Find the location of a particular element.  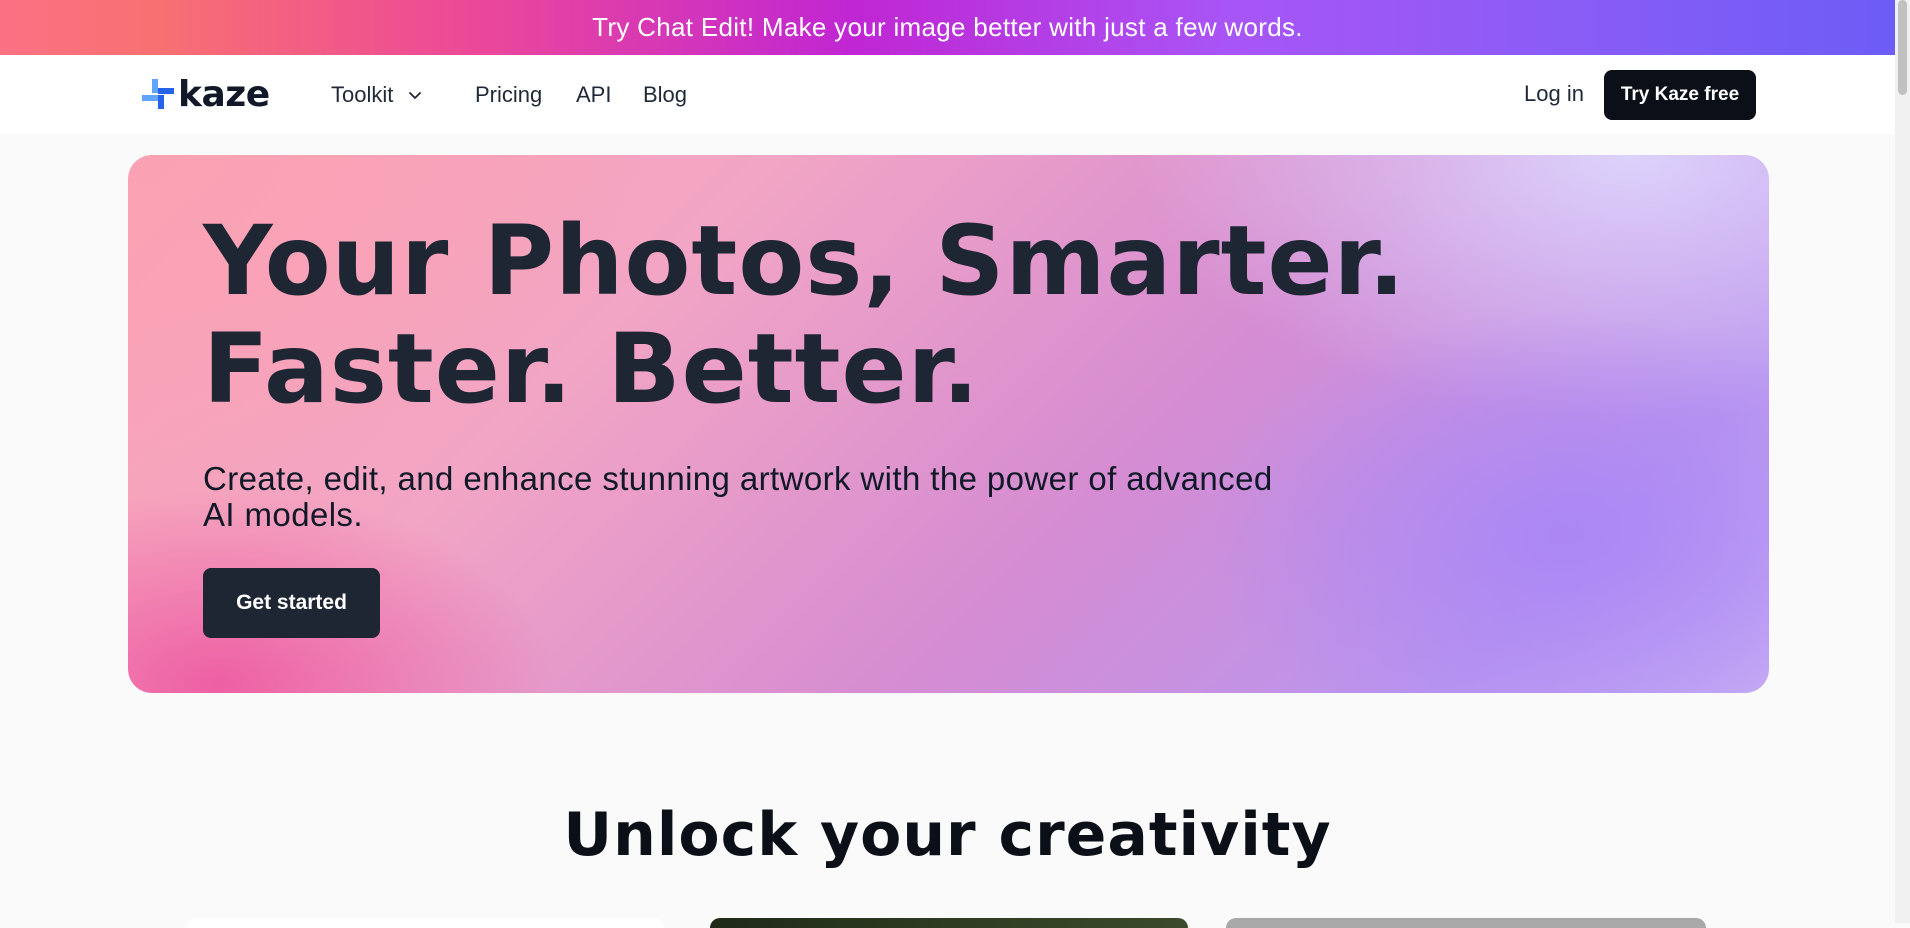

nav-api-label: API is located at coordinates (594, 94).